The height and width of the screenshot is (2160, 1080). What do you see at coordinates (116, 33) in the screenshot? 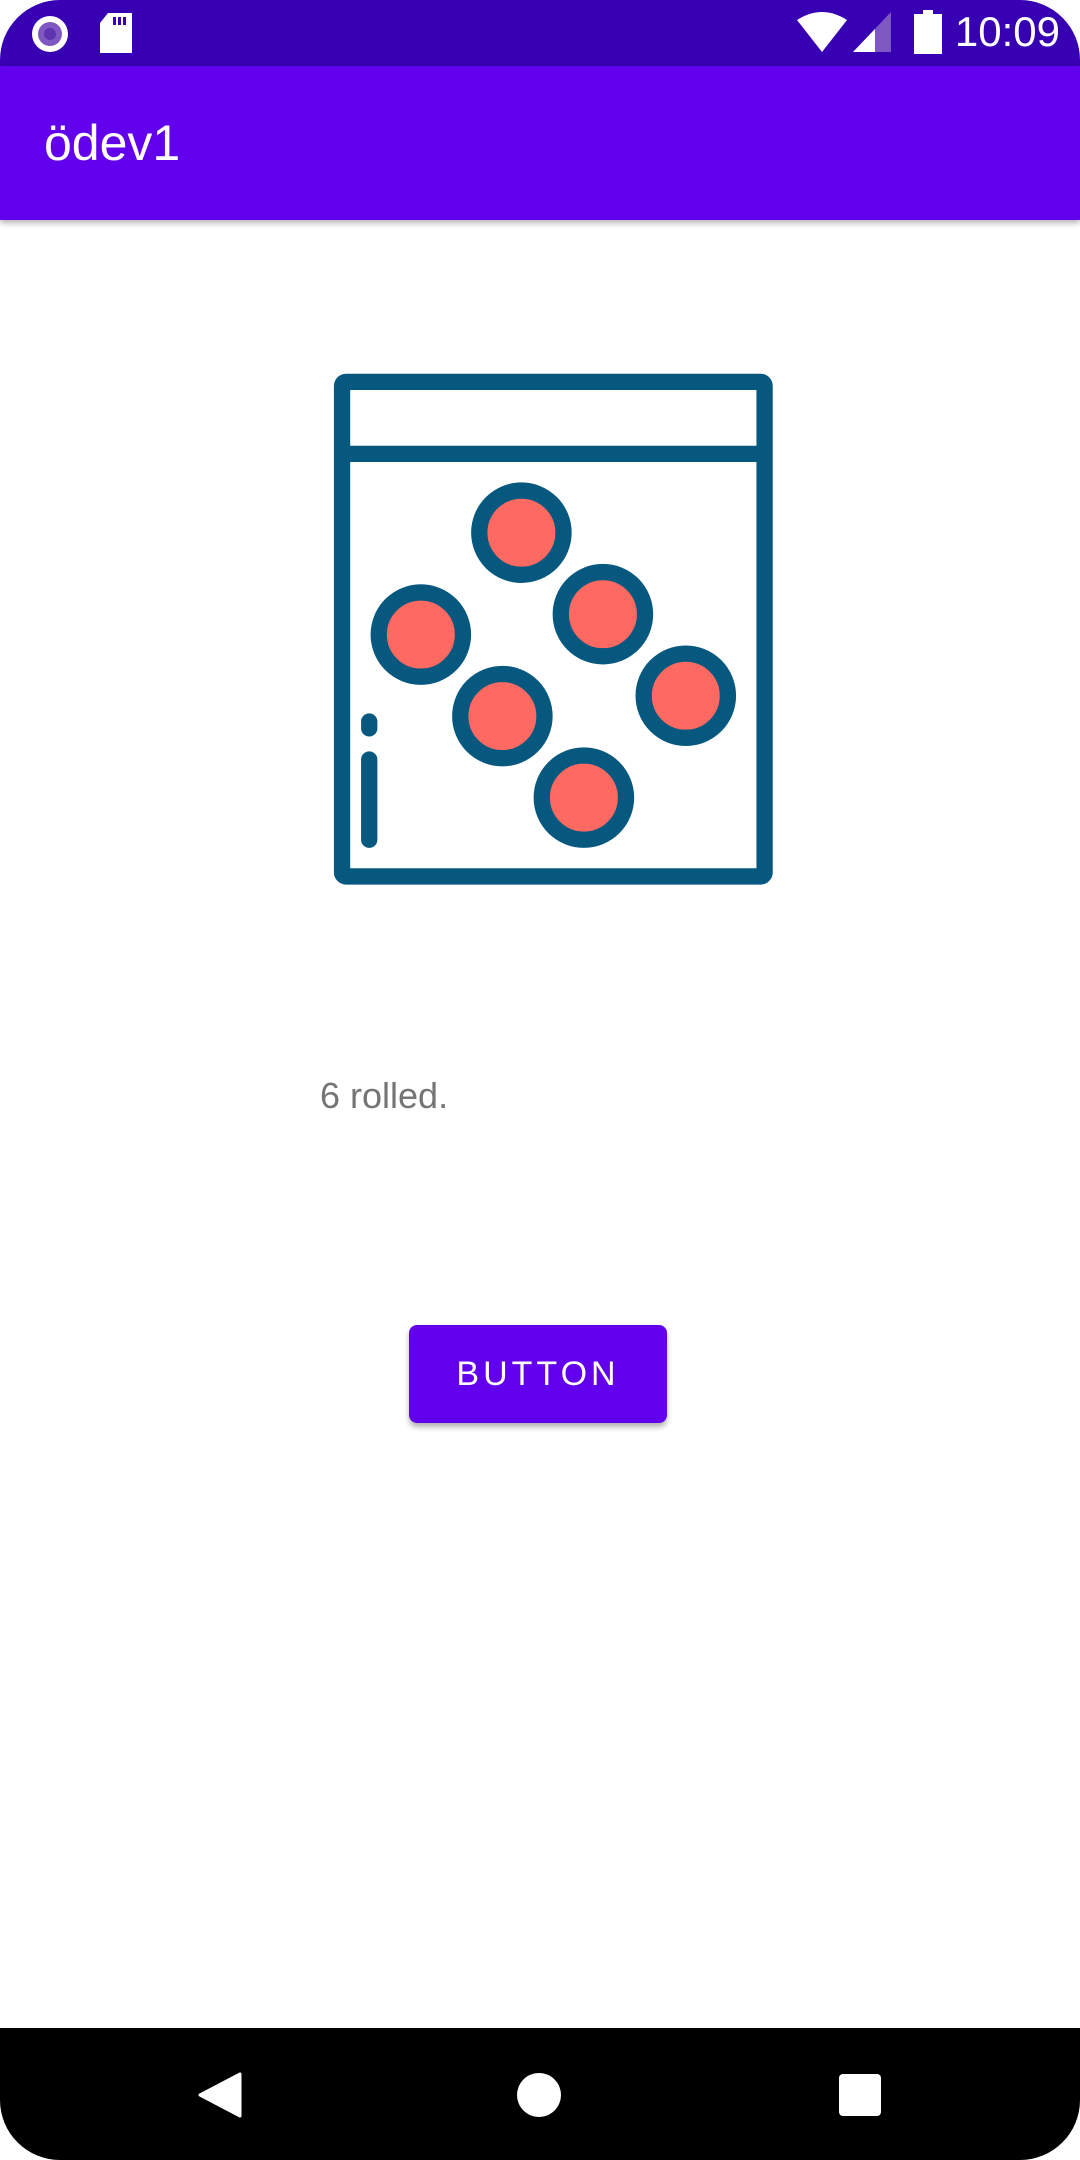
I see `sd-card-icon` at bounding box center [116, 33].